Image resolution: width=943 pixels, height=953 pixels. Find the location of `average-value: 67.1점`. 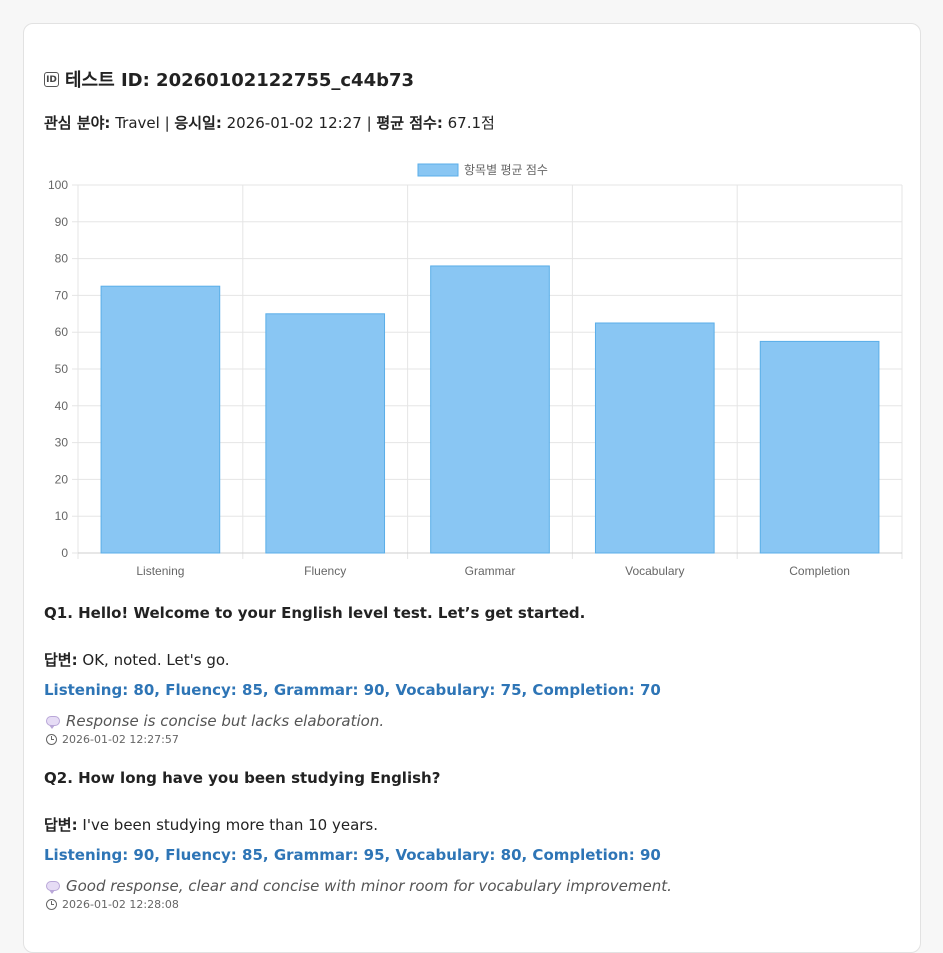

average-value: 67.1점 is located at coordinates (471, 123).